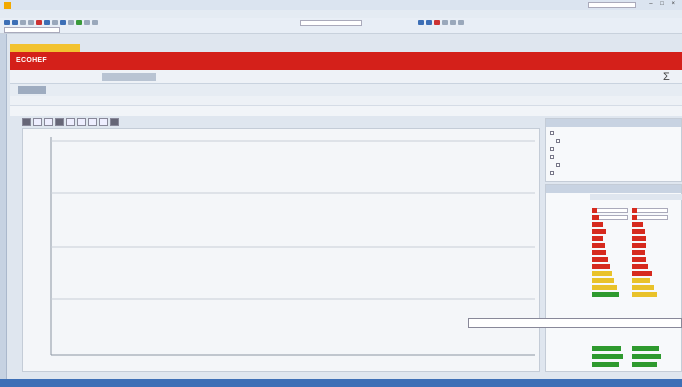  Describe the element at coordinates (331, 23) in the screenshot. I see `target-combo` at that location.